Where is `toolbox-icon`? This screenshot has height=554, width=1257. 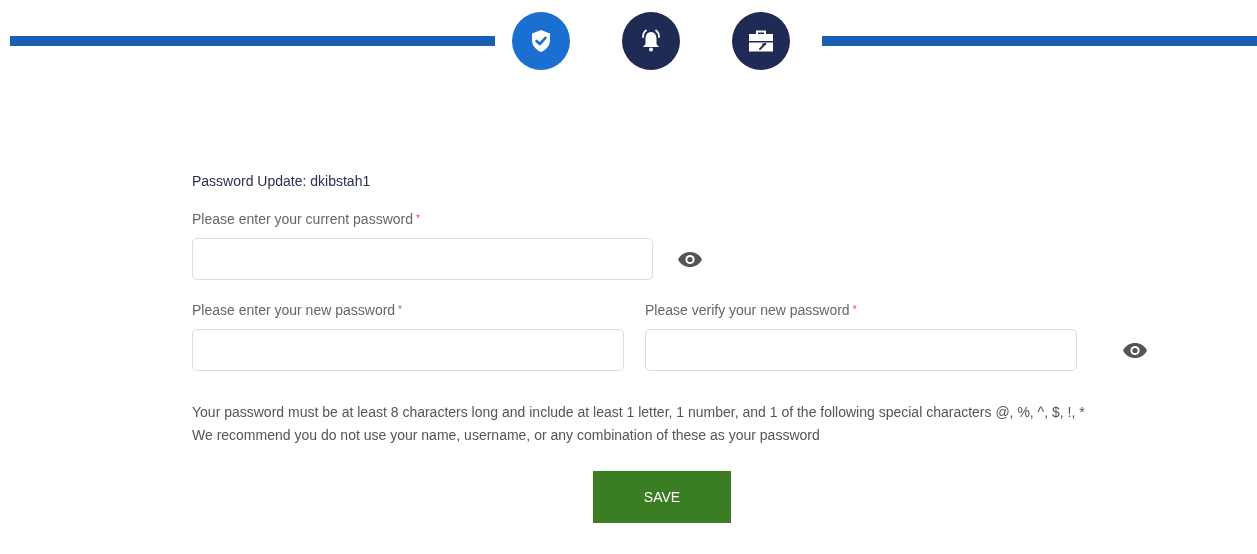
toolbox-icon is located at coordinates (761, 41).